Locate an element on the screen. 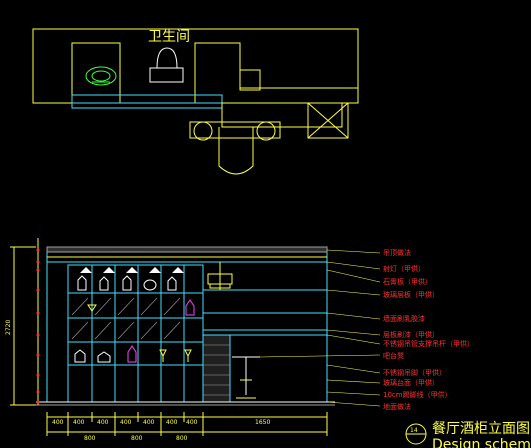 The width and height of the screenshot is (531, 448). annotation-label: 地面做法 is located at coordinates (397, 406).